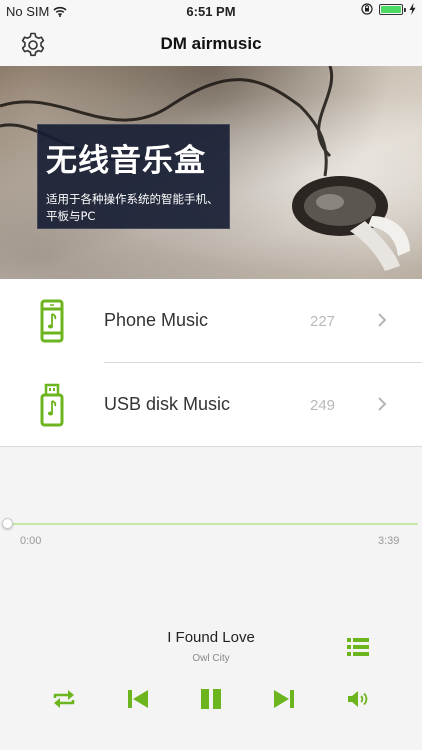  I want to click on list-divider, so click(263, 362).